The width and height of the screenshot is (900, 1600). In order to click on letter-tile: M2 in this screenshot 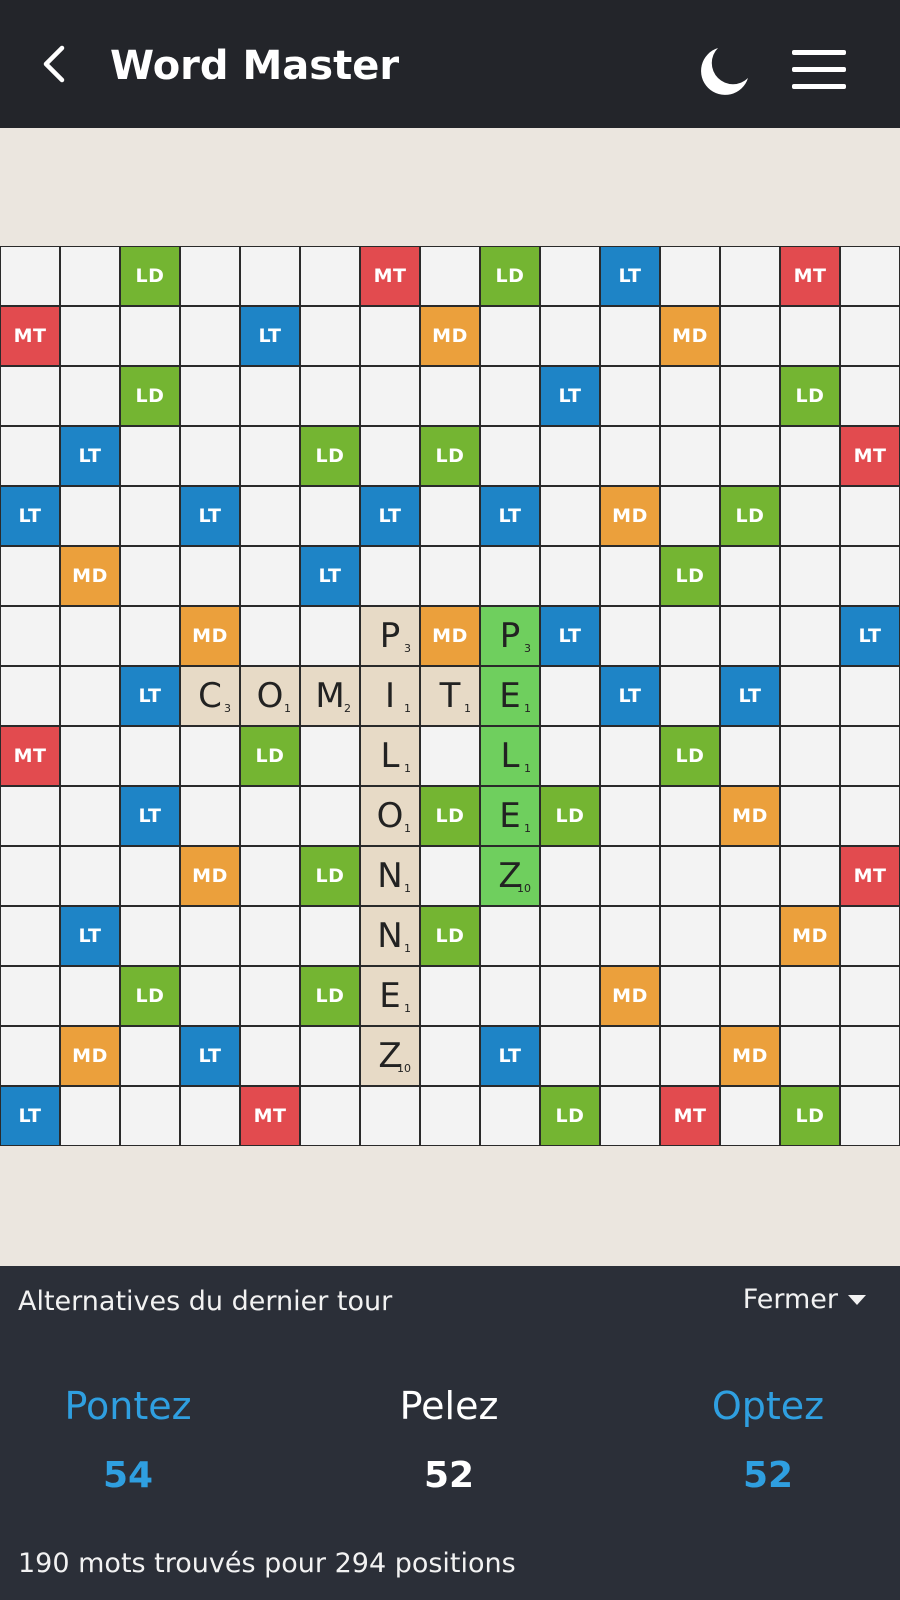, I will do `click(330, 696)`.